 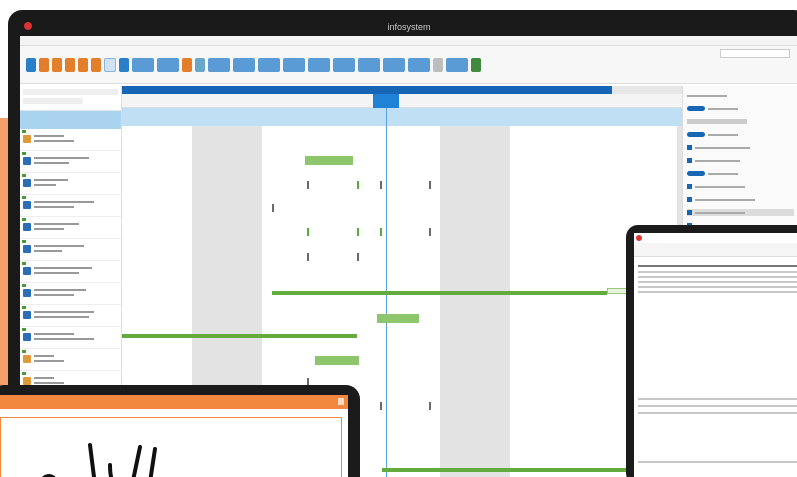 I want to click on app-titlebar, so click(x=408, y=41).